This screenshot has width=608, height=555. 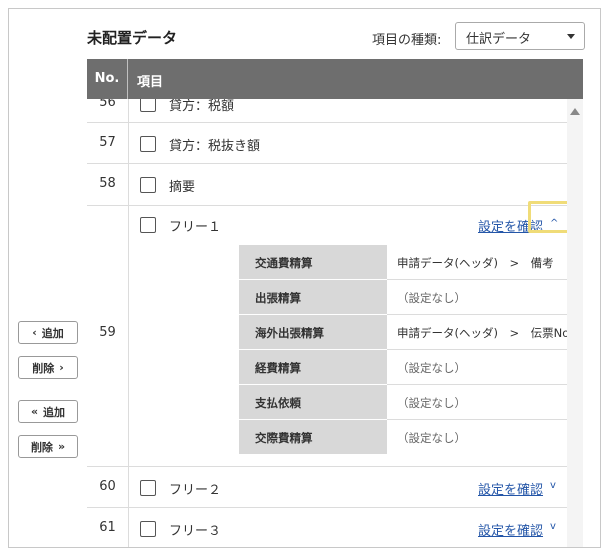 What do you see at coordinates (61, 367) in the screenshot?
I see `chevron-right-icon: ›` at bounding box center [61, 367].